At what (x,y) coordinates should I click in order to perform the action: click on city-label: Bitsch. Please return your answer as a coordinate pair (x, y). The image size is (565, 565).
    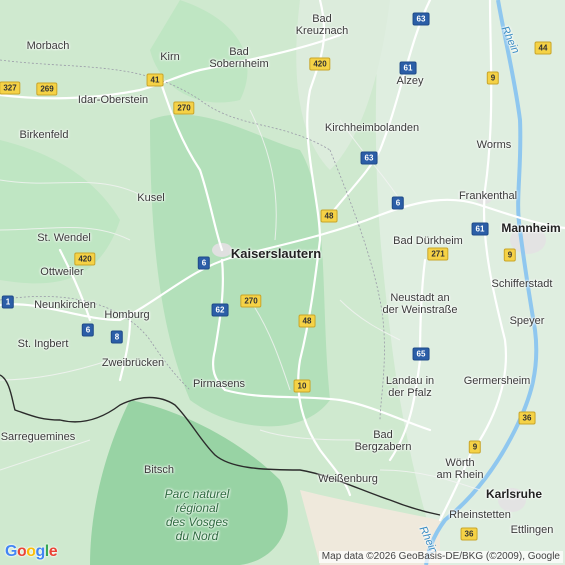
    Looking at the image, I should click on (159, 470).